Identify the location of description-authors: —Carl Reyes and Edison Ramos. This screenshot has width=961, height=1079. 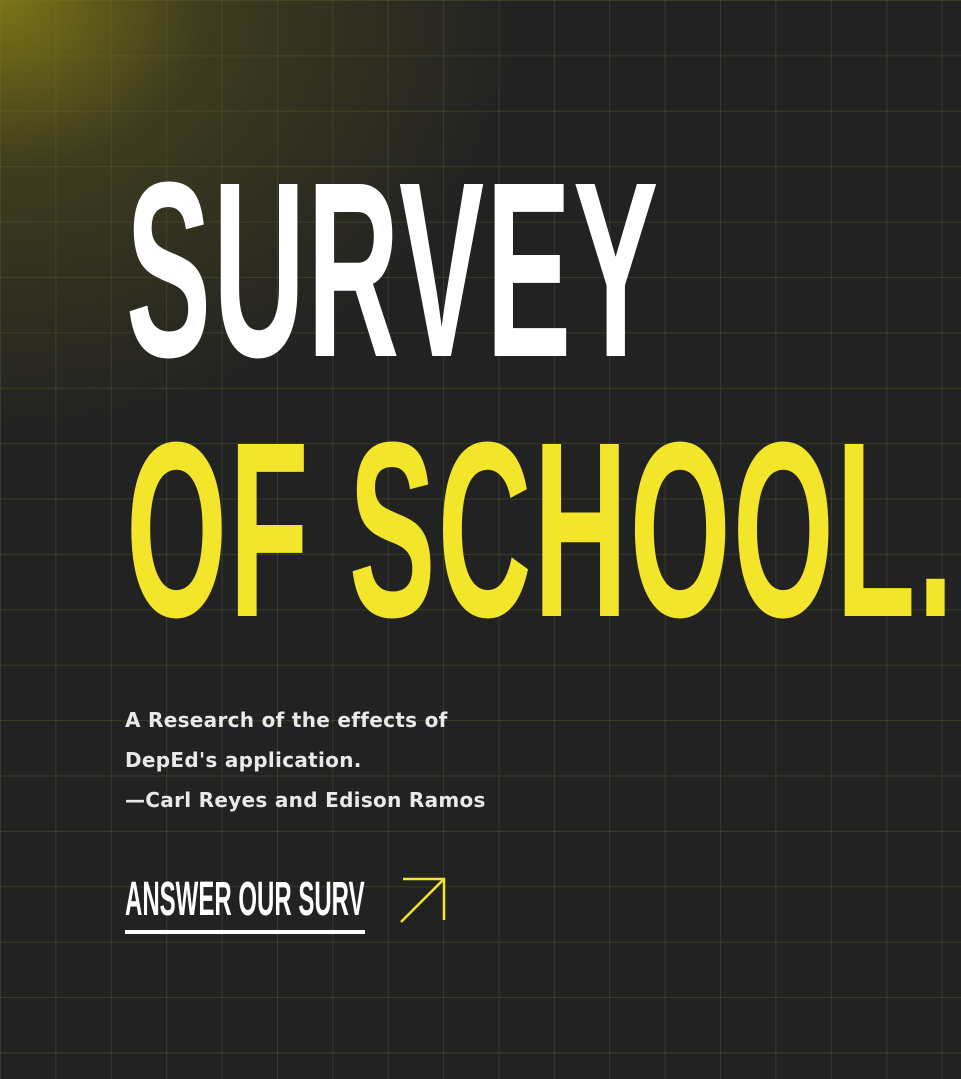
(305, 800).